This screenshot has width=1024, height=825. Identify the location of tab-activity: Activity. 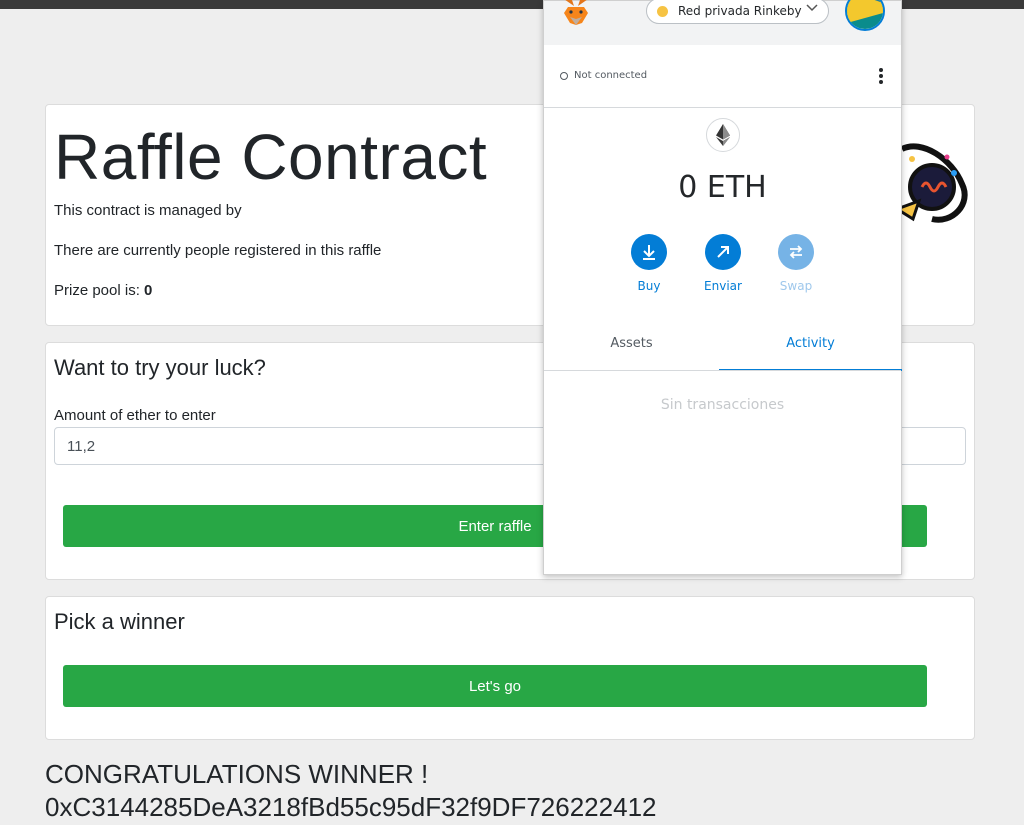
(810, 349).